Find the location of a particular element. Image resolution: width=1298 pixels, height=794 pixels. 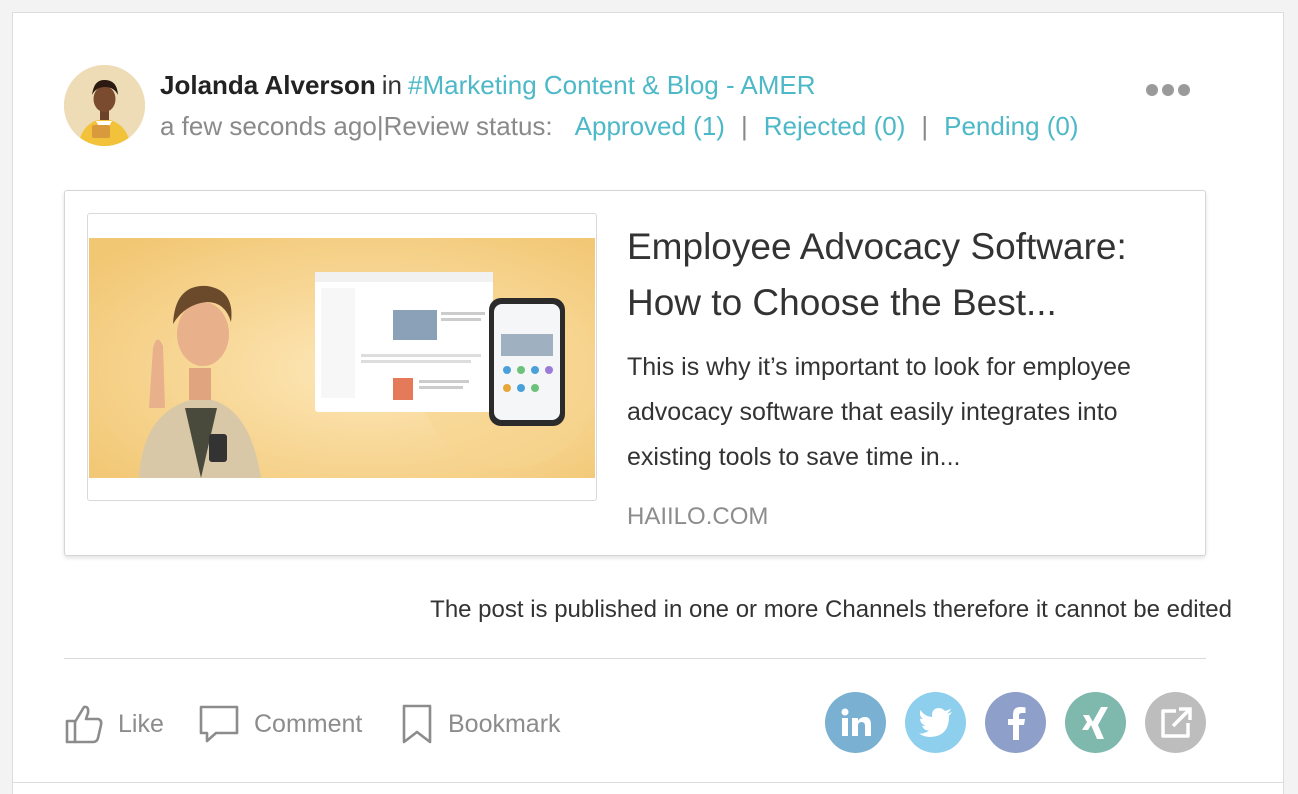

link-preview-thumbnail is located at coordinates (342, 357).